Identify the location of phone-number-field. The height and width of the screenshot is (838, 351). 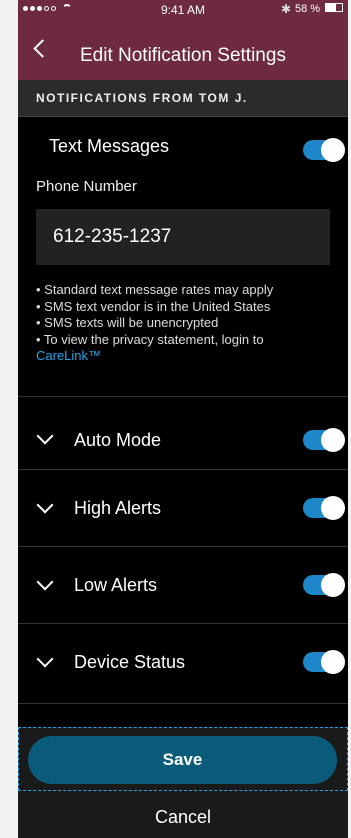
(183, 237).